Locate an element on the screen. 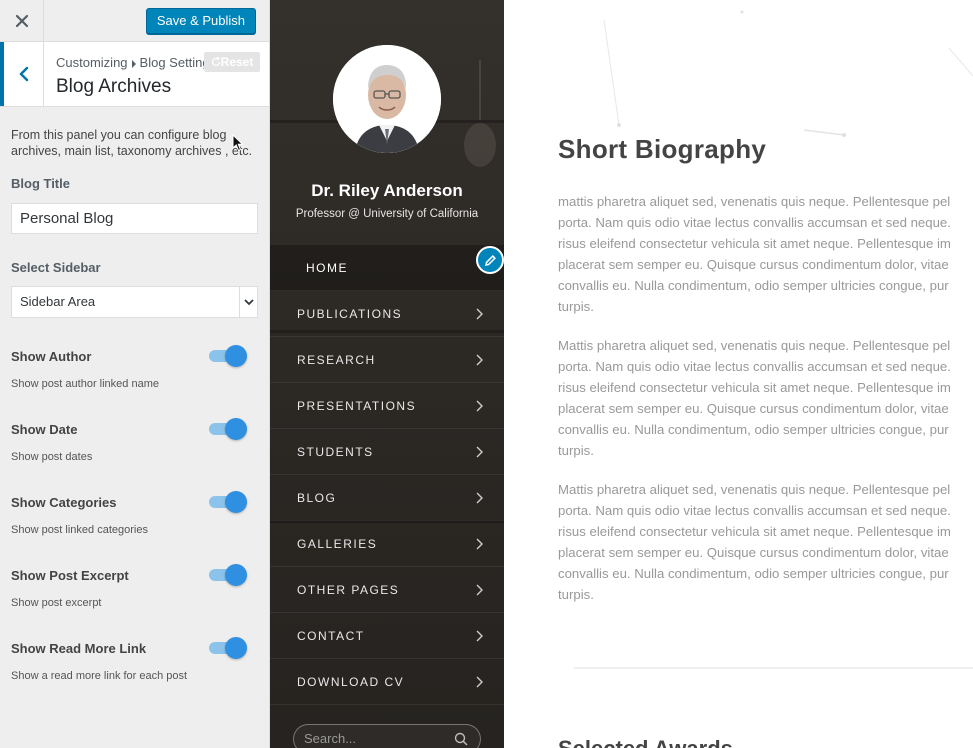 The image size is (973, 748). search-icon is located at coordinates (461, 739).